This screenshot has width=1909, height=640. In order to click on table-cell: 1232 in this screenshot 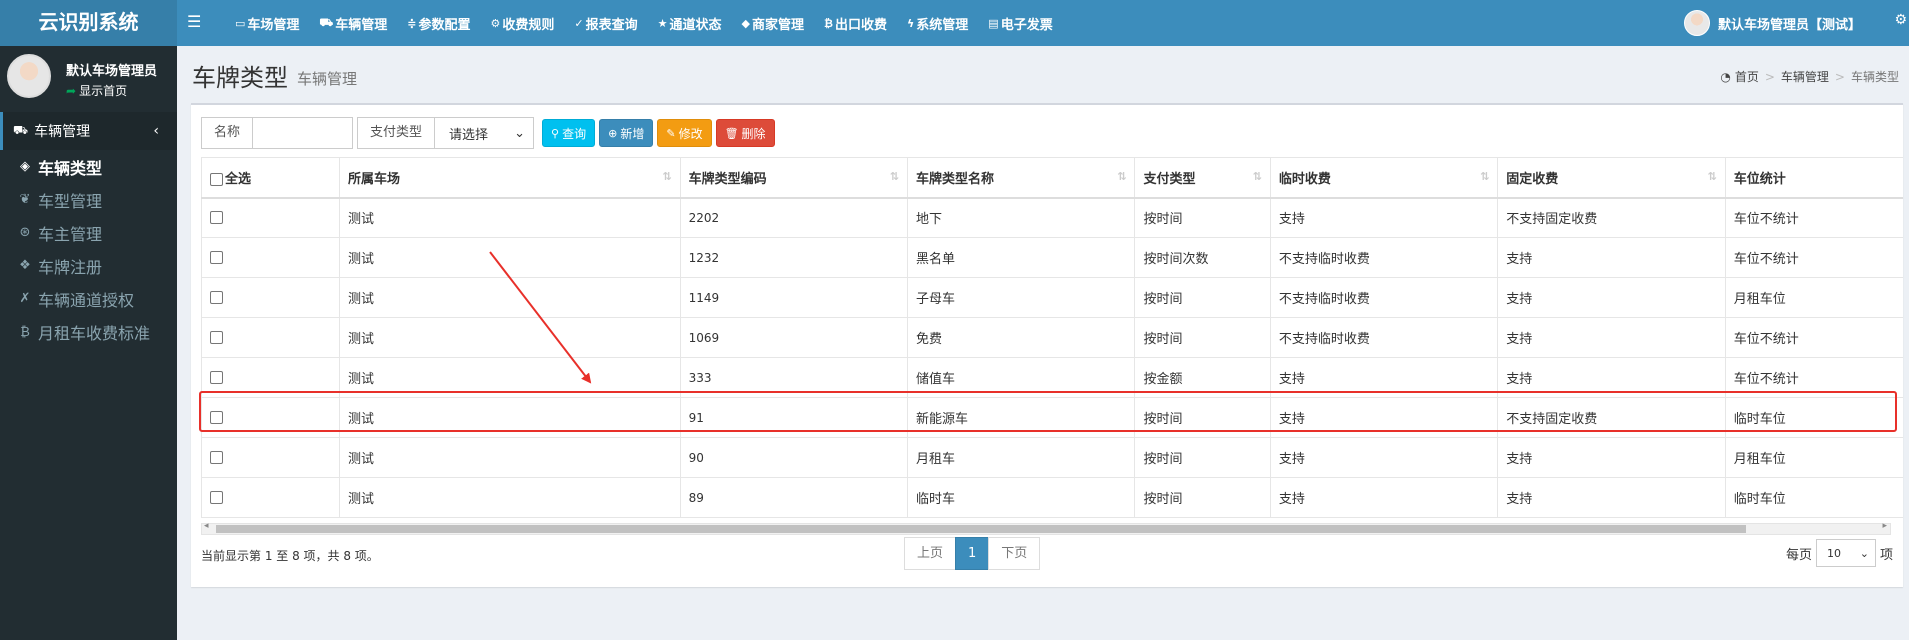, I will do `click(794, 257)`.